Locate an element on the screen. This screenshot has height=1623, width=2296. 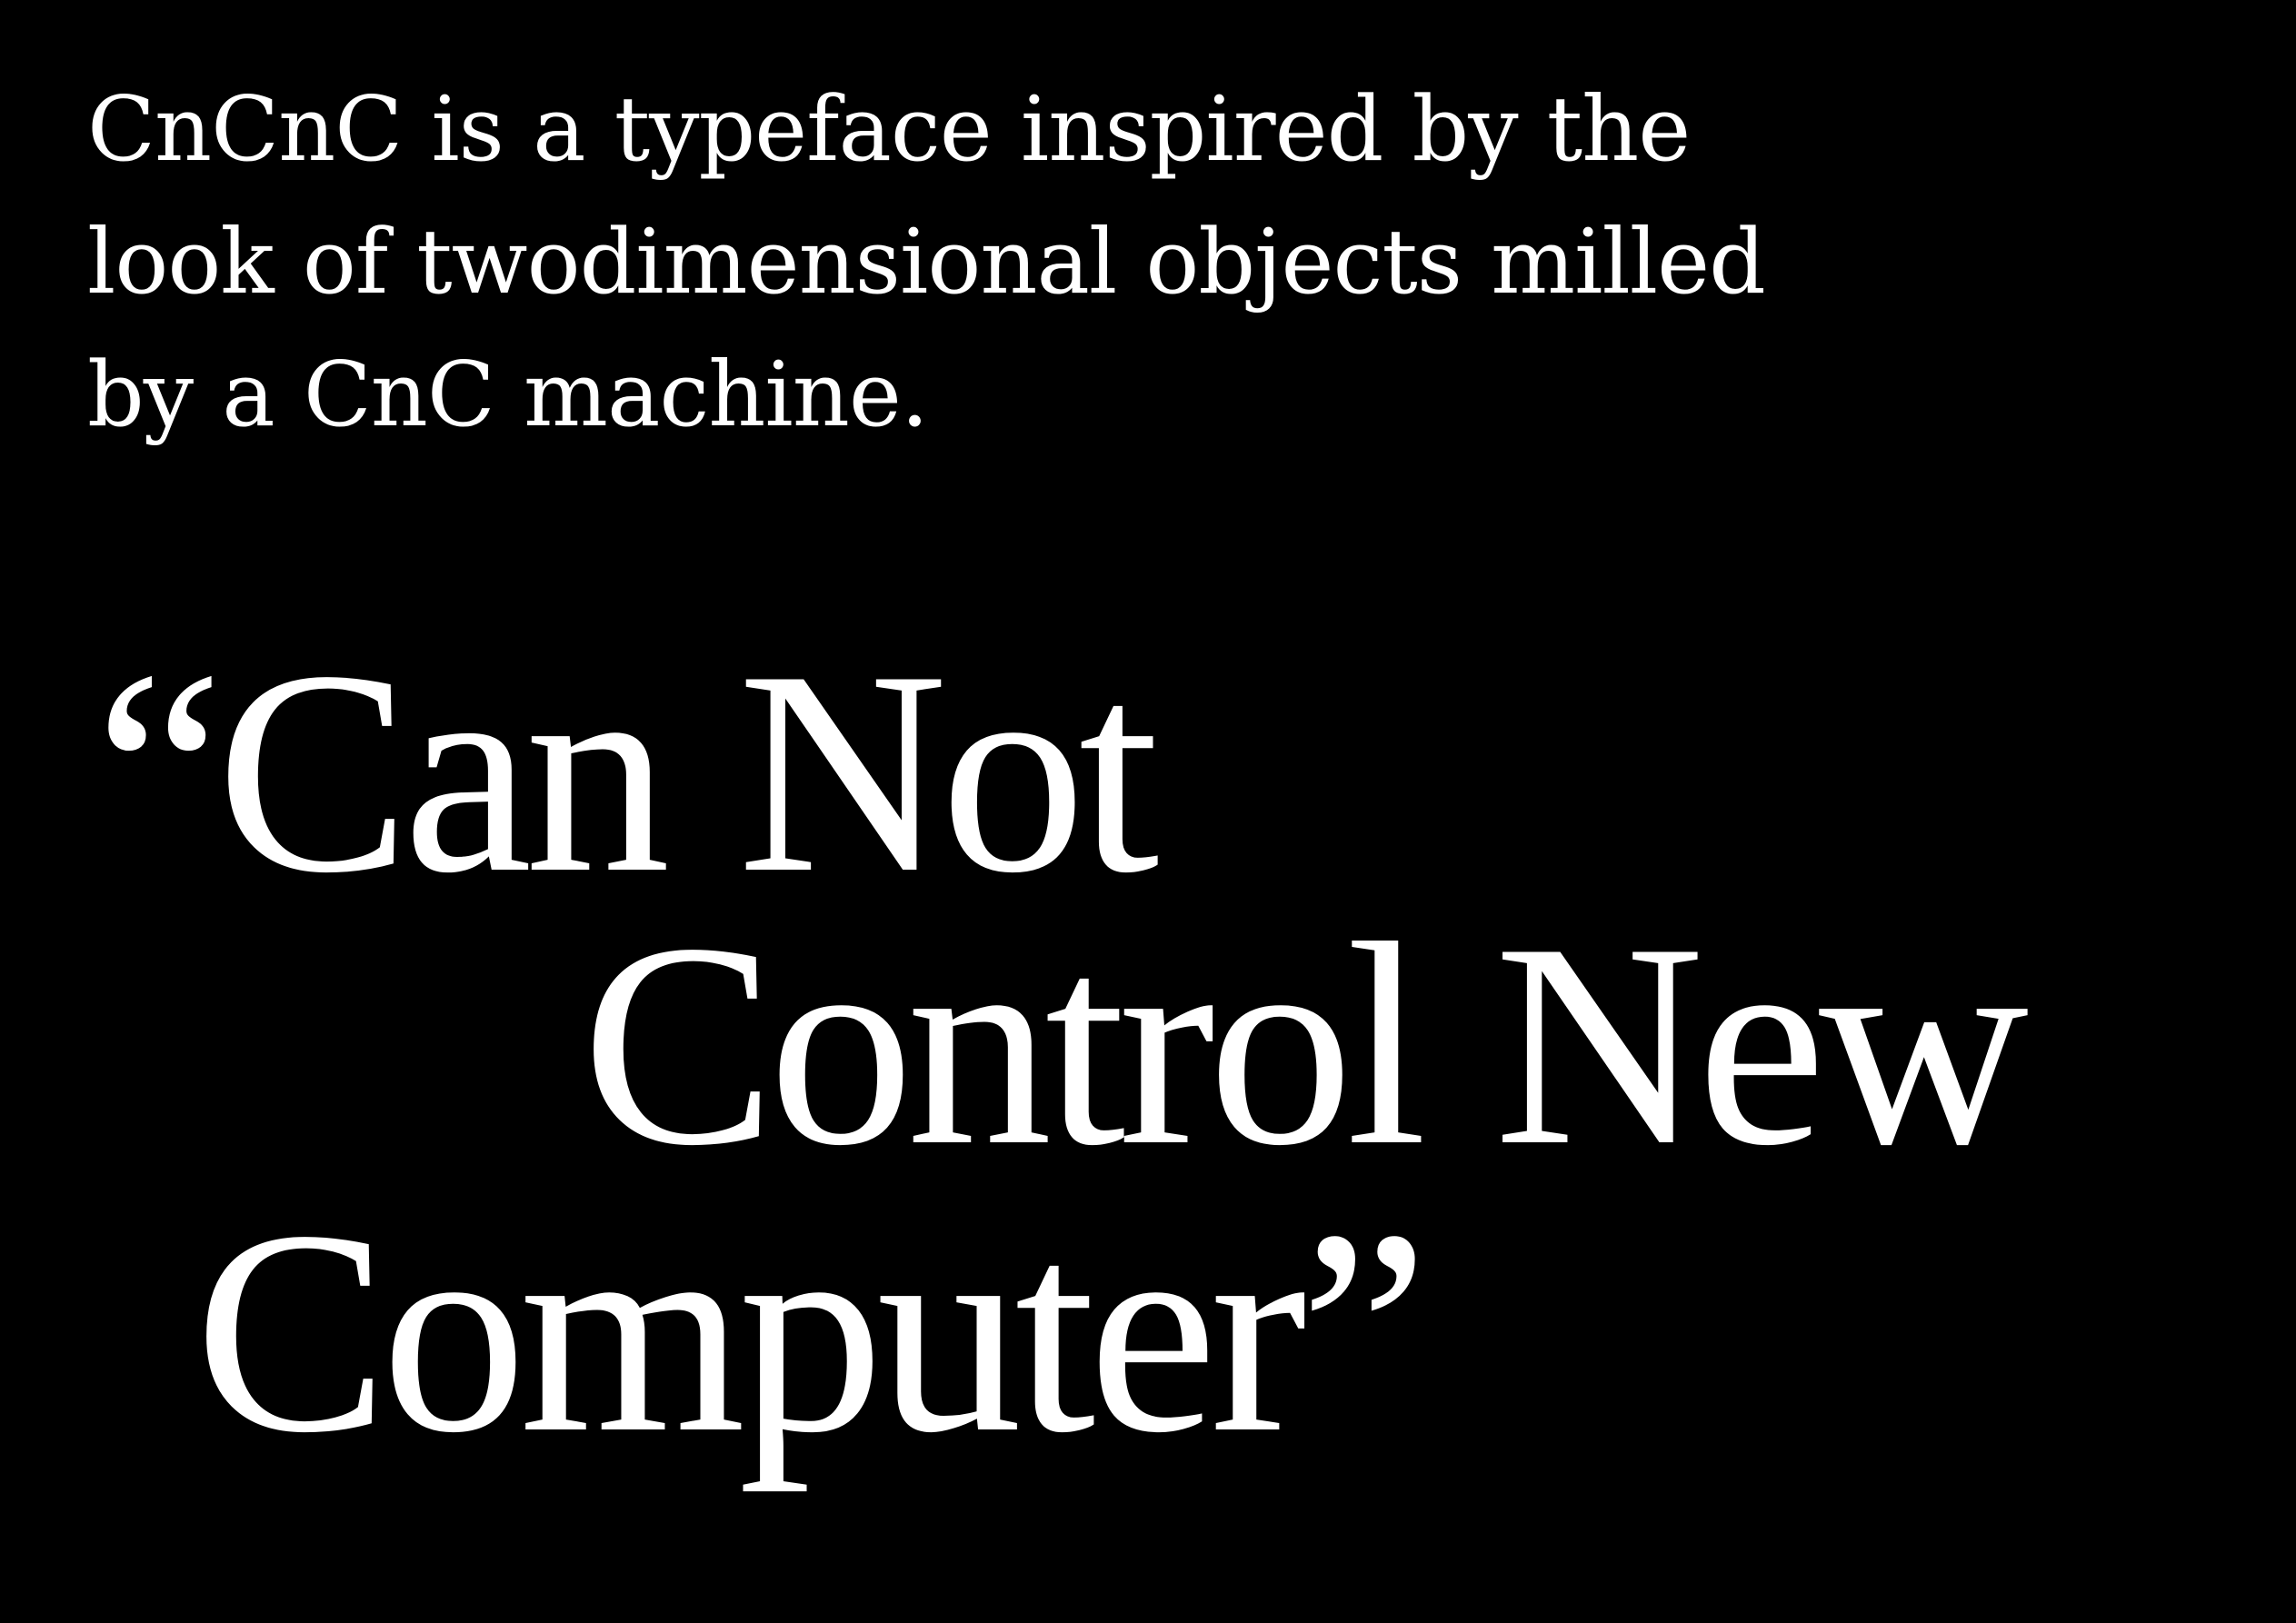
quote-line-1: “Can Not is located at coordinates (627, 772).